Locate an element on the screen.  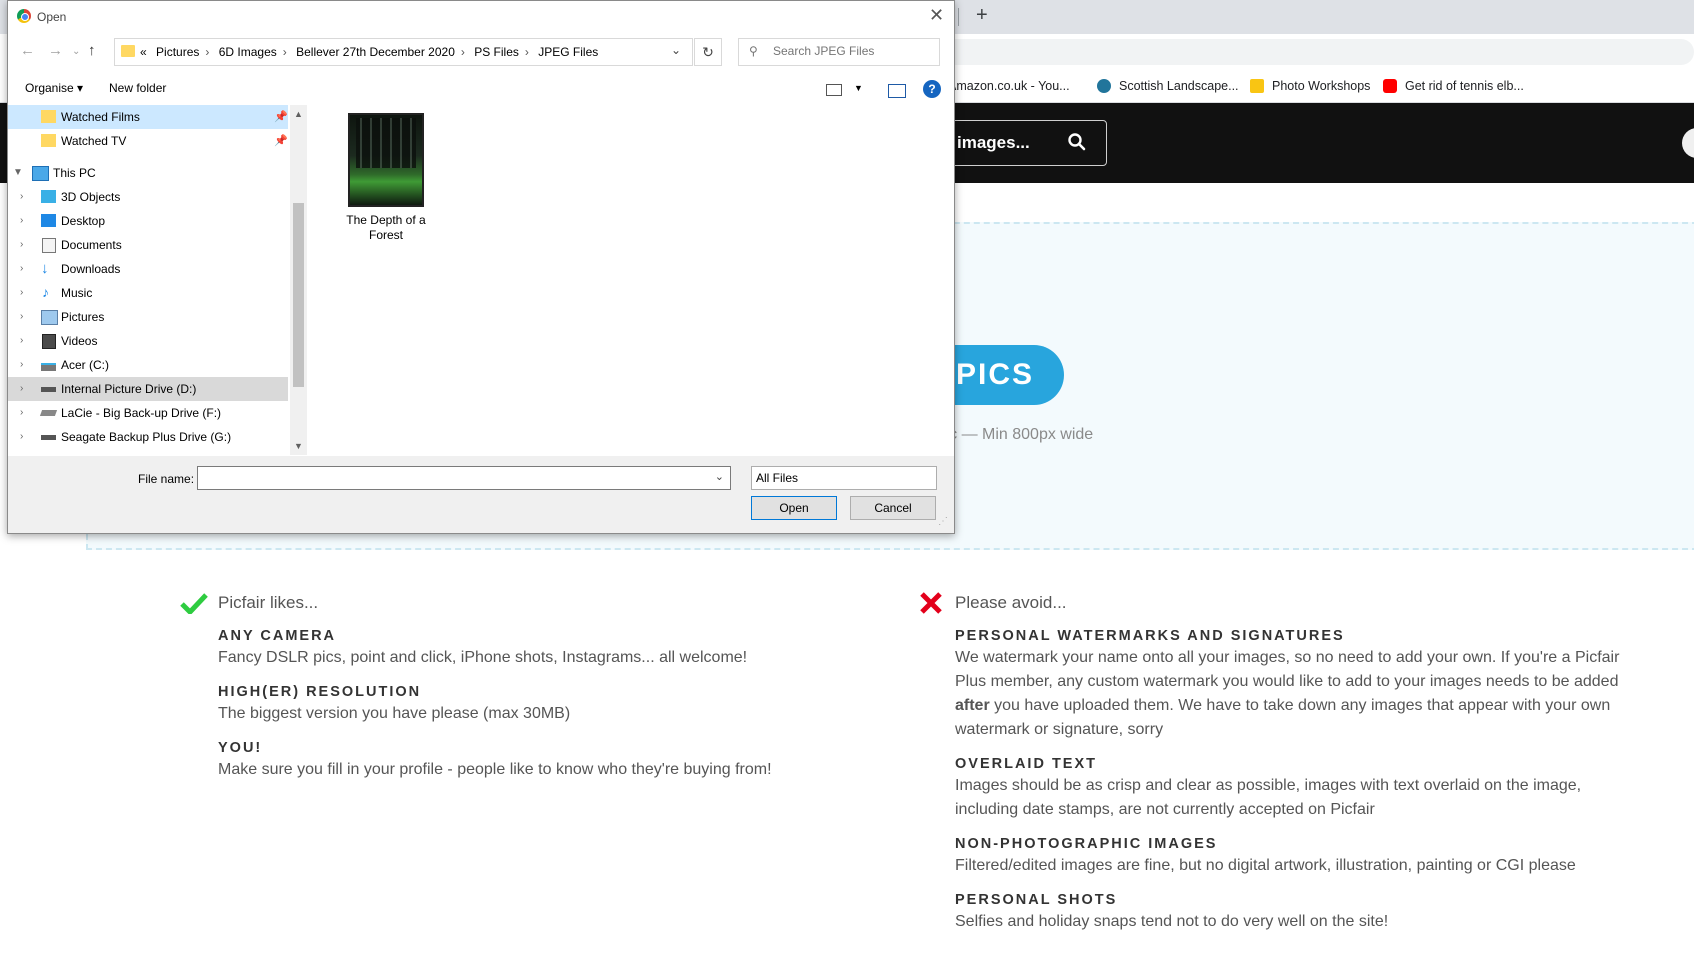
dialog-title-bar: Open ✕ is located at coordinates (481, 16).